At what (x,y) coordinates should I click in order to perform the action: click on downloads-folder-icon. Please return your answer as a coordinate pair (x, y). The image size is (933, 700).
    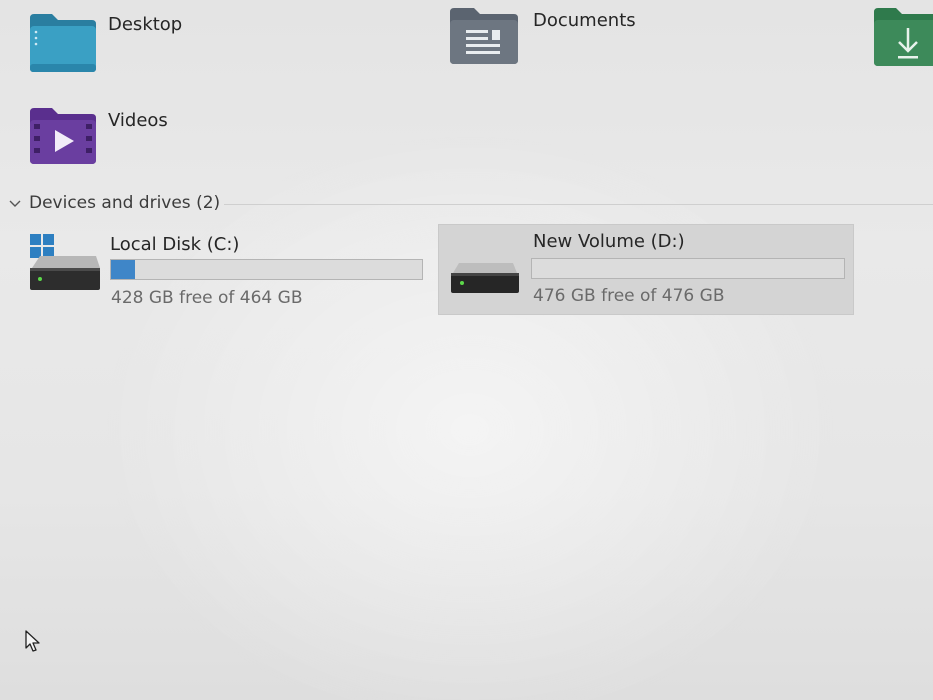
    Looking at the image, I should click on (902, 39).